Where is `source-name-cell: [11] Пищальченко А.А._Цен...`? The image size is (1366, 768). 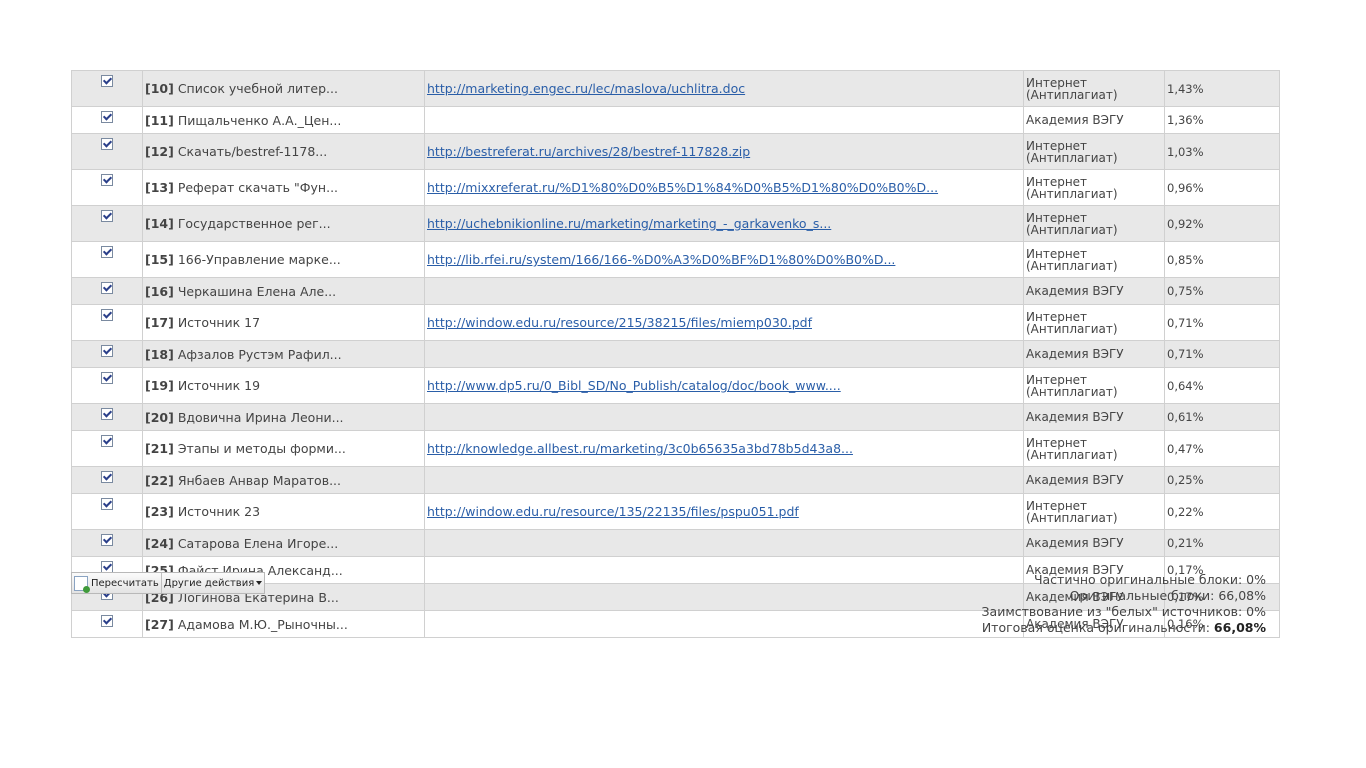
source-name-cell: [11] Пищальченко А.А._Цен... is located at coordinates (283, 120).